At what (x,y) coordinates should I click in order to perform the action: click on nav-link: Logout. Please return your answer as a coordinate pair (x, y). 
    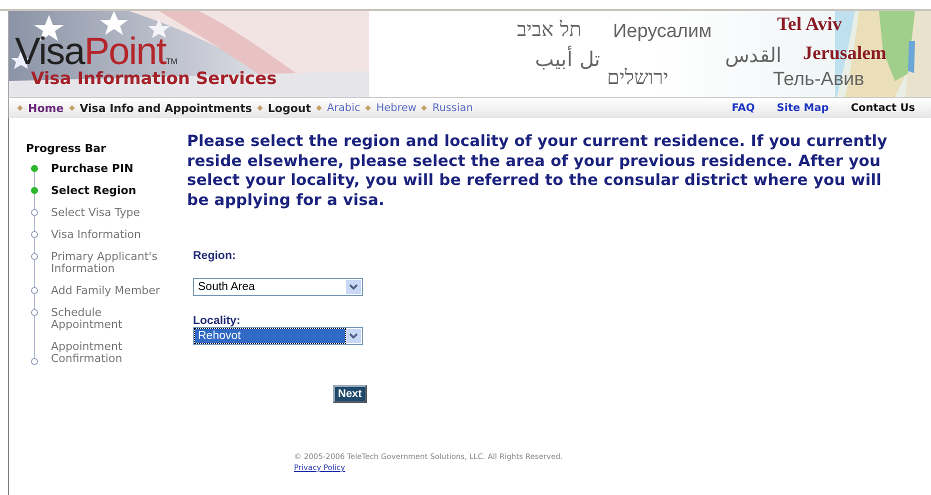
    Looking at the image, I should click on (289, 108).